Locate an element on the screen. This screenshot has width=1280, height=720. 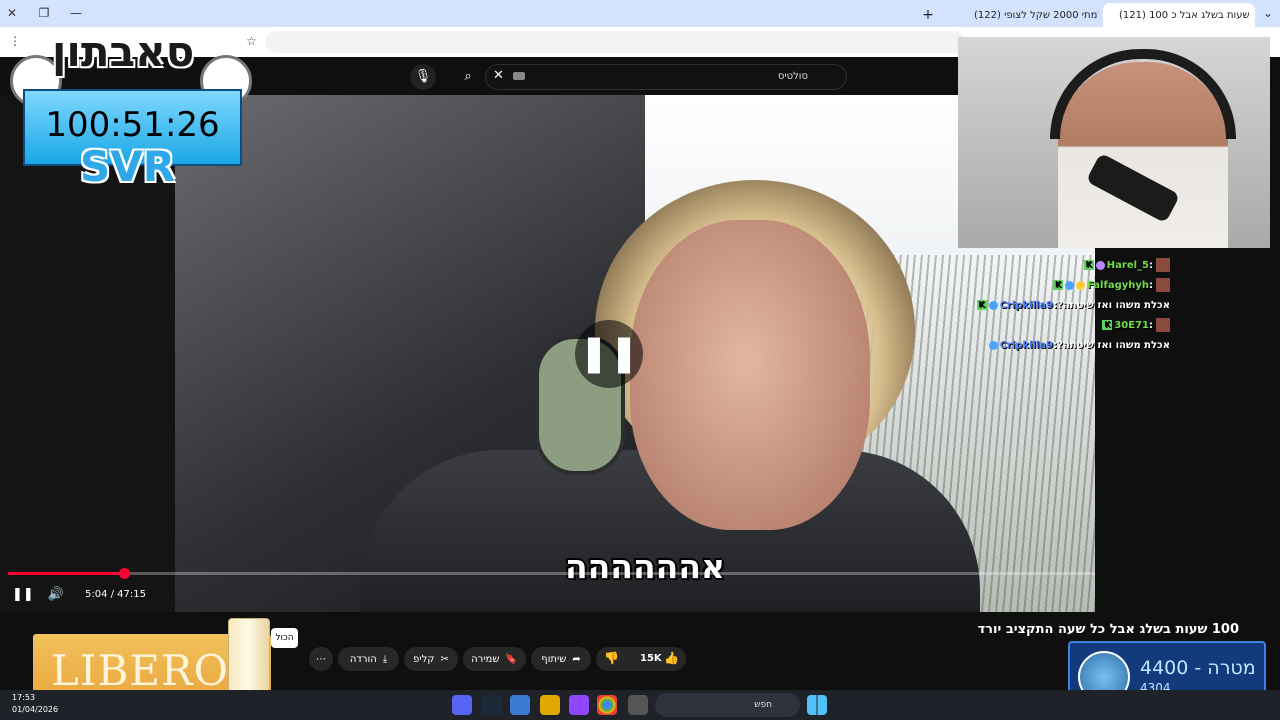
menu-kebab-icon: ⋮ is located at coordinates (15, 41).